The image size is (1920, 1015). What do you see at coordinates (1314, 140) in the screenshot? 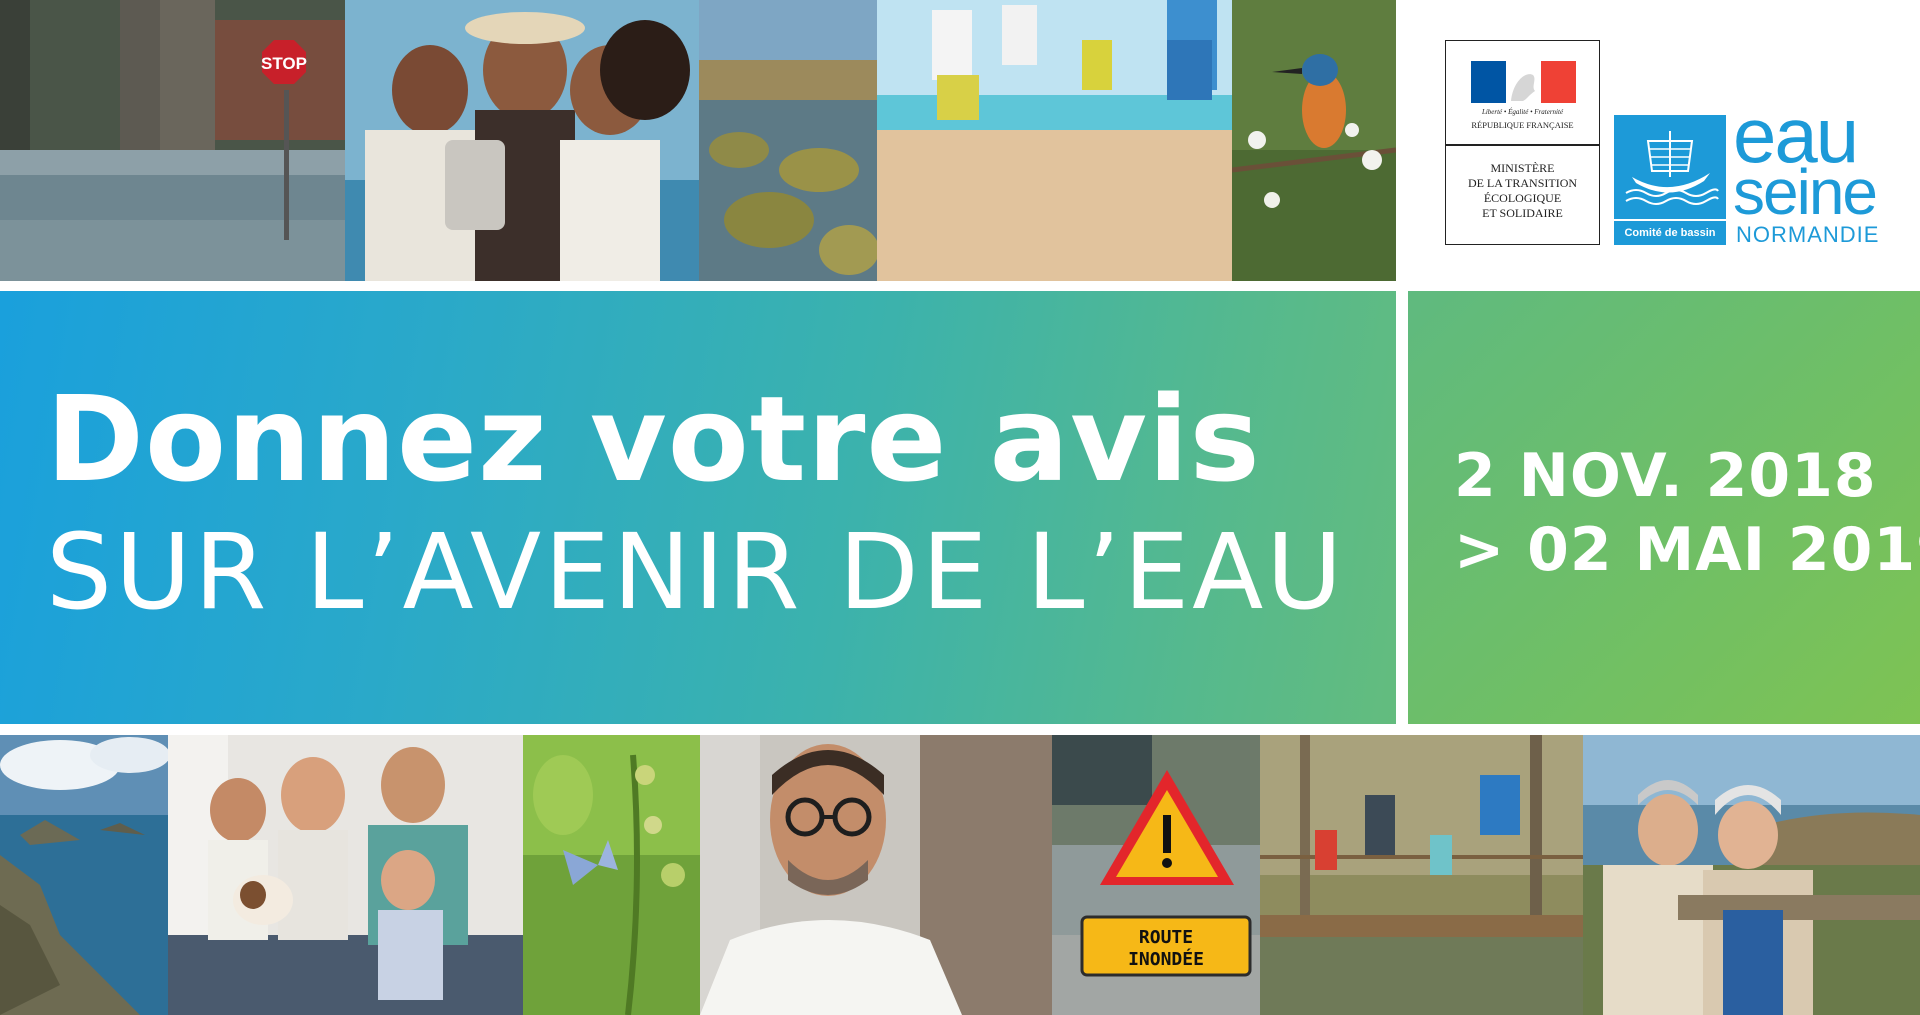
I see `photo-kingfisher` at bounding box center [1314, 140].